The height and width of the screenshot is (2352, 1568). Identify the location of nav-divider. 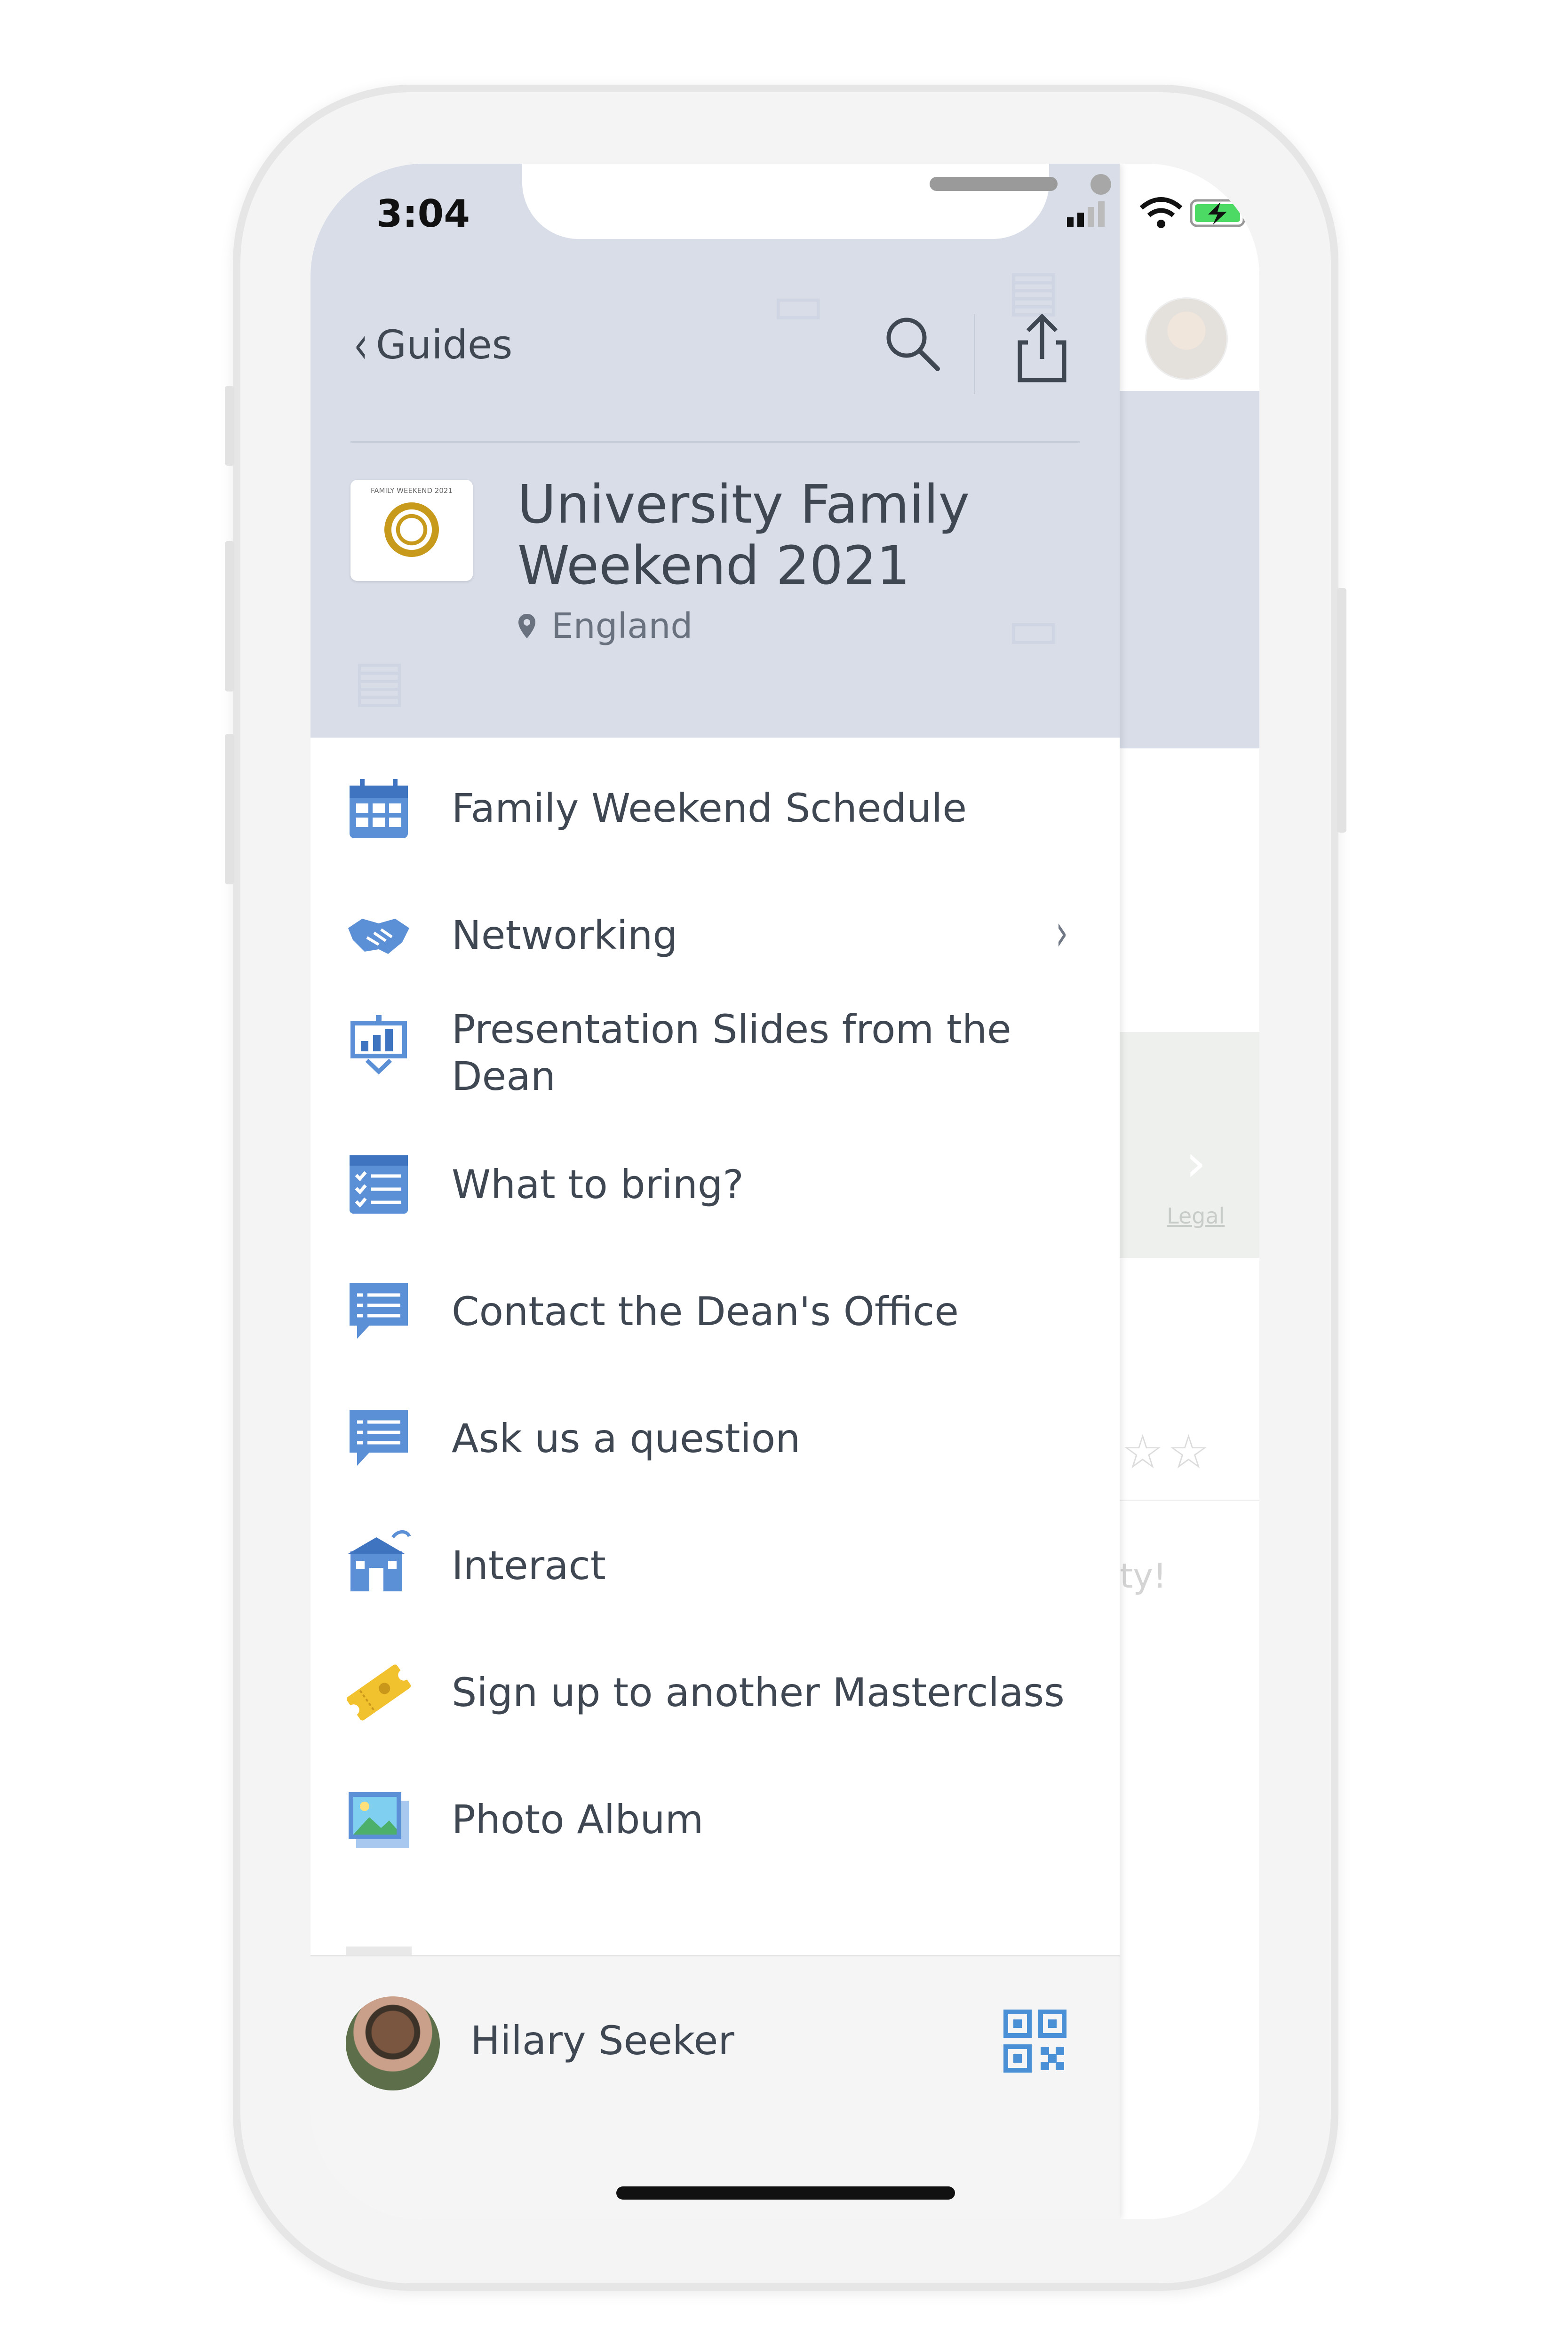
(974, 354).